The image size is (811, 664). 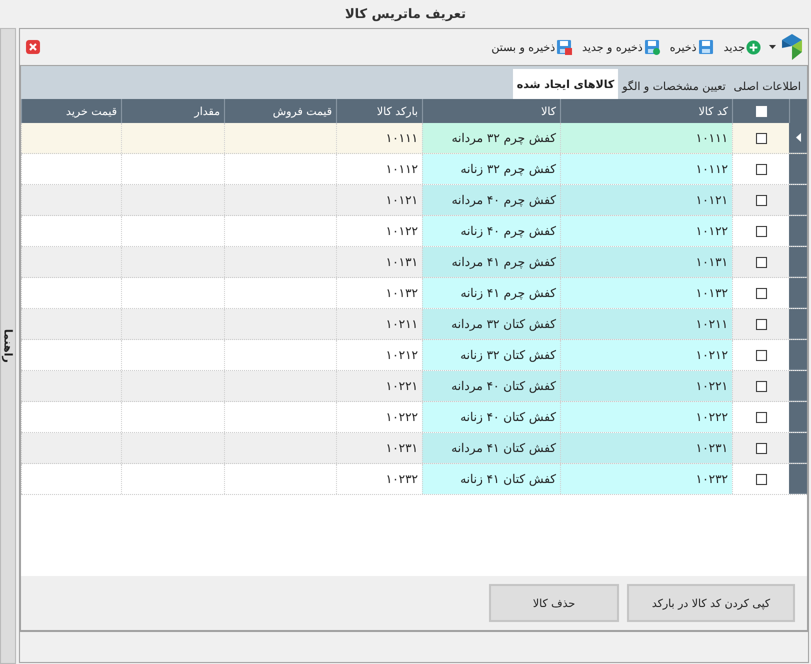 I want to click on table-cell: کفش کتان ۴۱ زنانه, so click(x=491, y=479).